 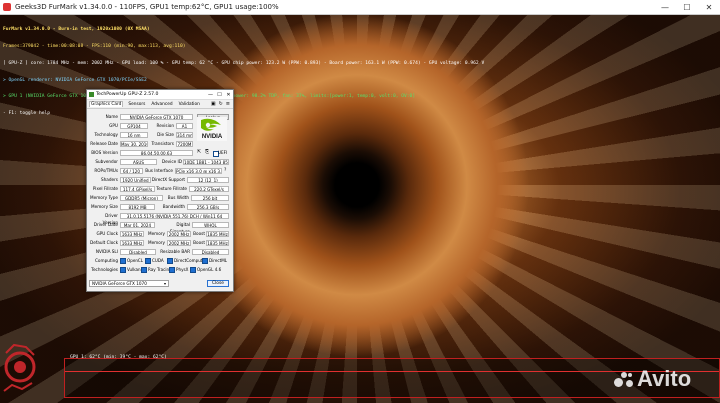 What do you see at coordinates (665, 7) in the screenshot?
I see `minimize-button: —` at bounding box center [665, 7].